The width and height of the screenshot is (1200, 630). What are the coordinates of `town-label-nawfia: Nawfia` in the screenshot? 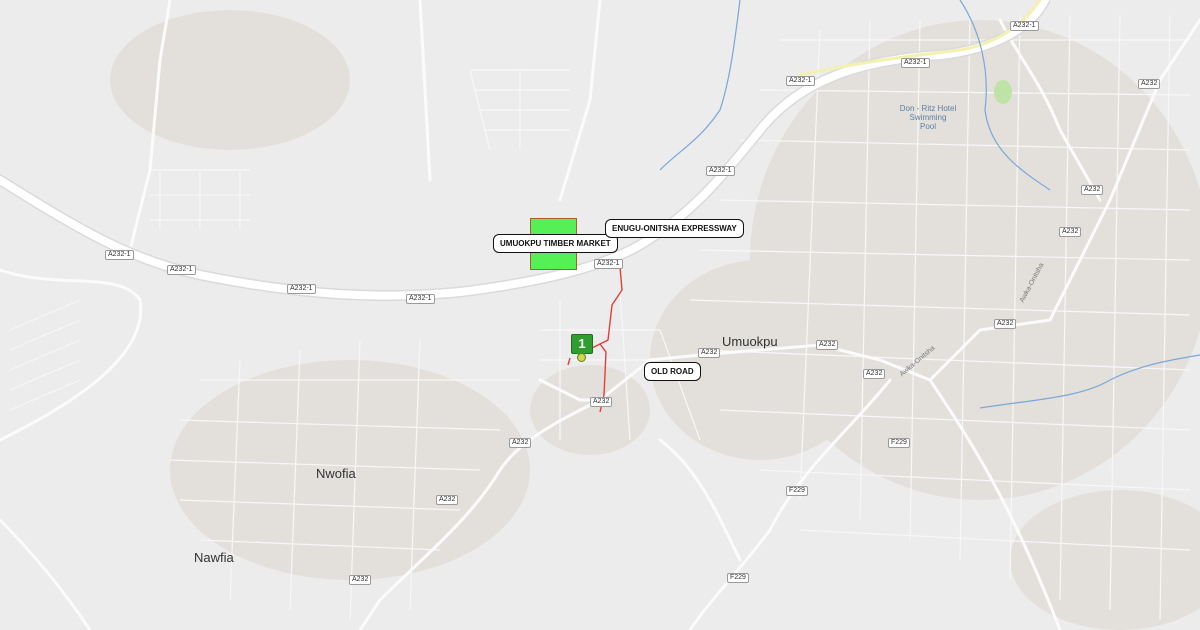 It's located at (214, 557).